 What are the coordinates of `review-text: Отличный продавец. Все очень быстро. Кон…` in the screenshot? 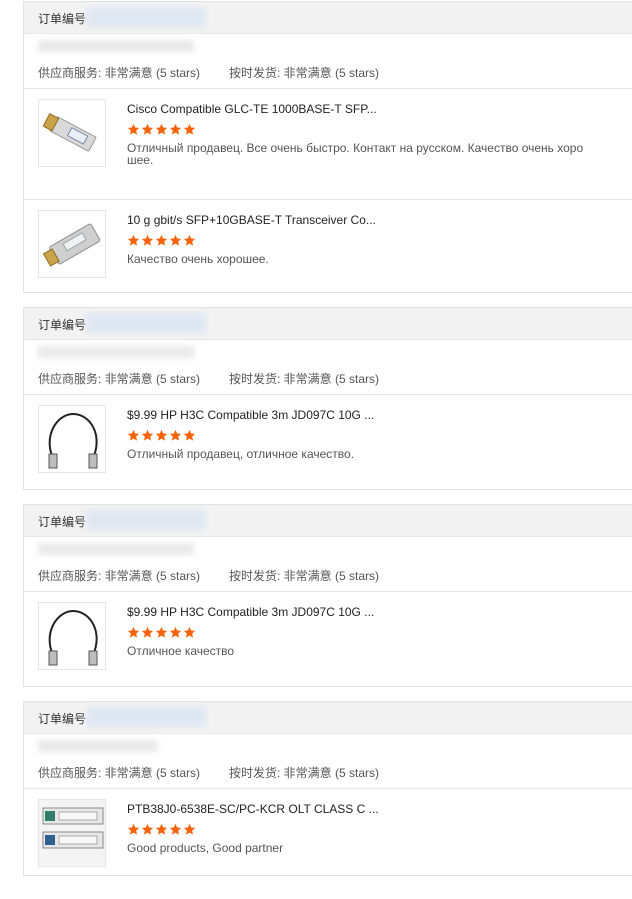 It's located at (355, 154).